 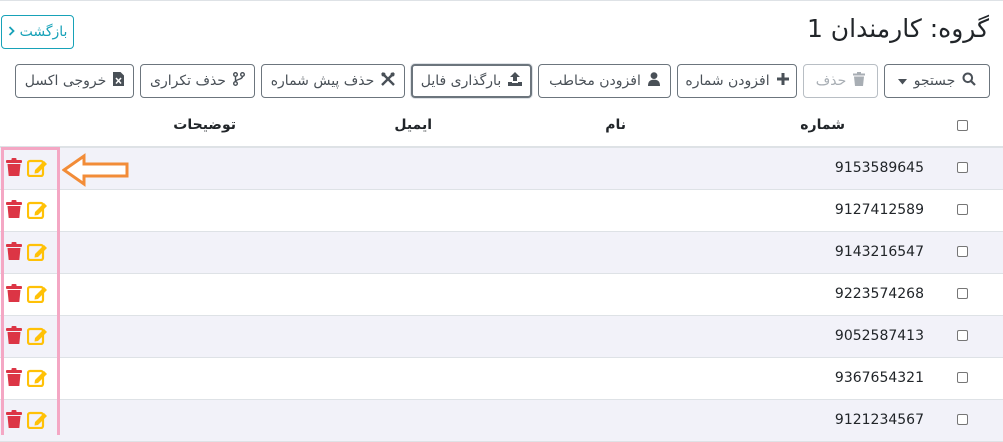 What do you see at coordinates (879, 168) in the screenshot?
I see `phone-number-cell: 9153589645` at bounding box center [879, 168].